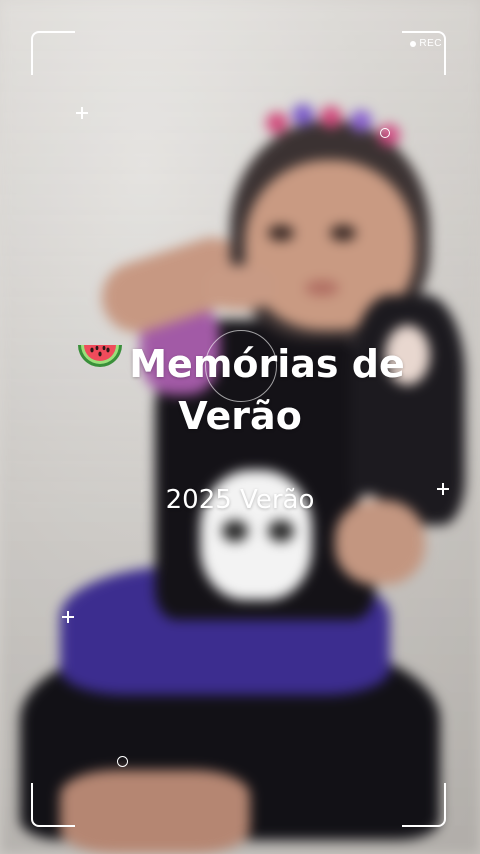 Image resolution: width=480 pixels, height=854 pixels. Describe the element at coordinates (424, 805) in the screenshot. I see `viewfinder-corner-bottom-right` at that location.